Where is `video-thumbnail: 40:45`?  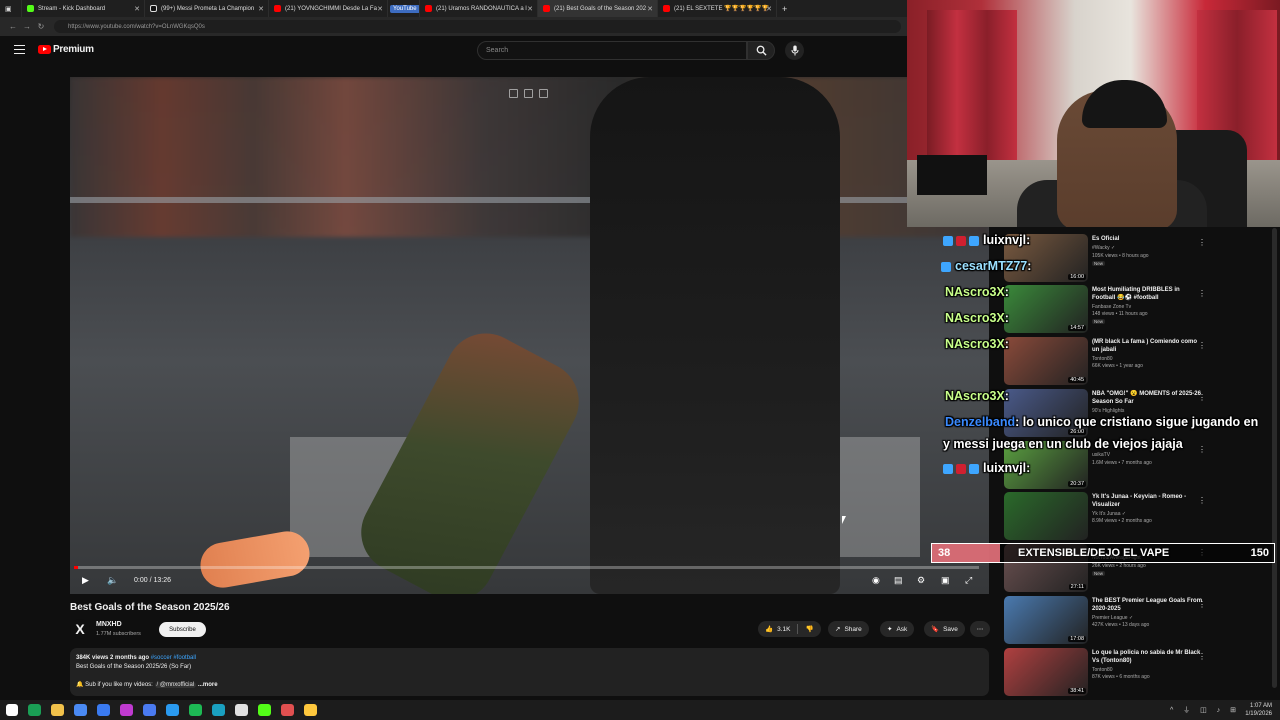
video-thumbnail: 40:45 is located at coordinates (1046, 361).